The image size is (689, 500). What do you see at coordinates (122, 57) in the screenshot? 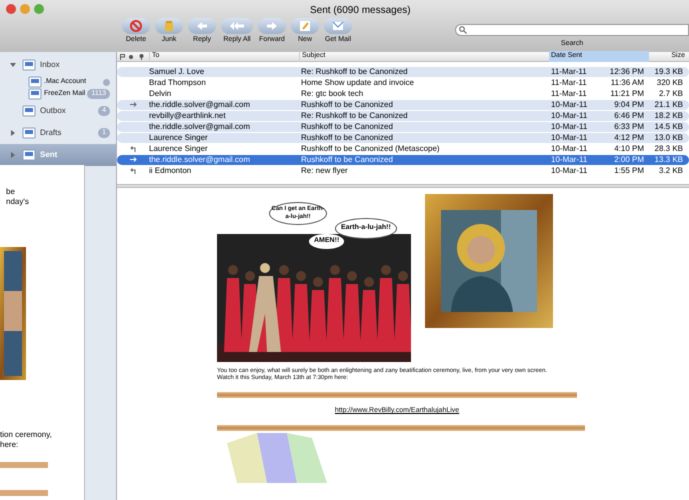
I see `flag-icon` at bounding box center [122, 57].